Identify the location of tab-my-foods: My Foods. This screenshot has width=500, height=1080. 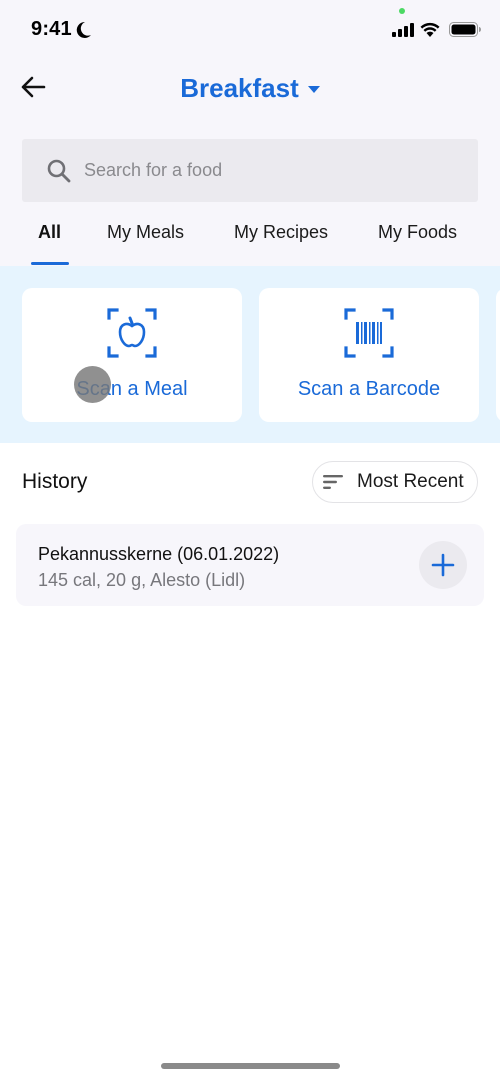
(417, 232).